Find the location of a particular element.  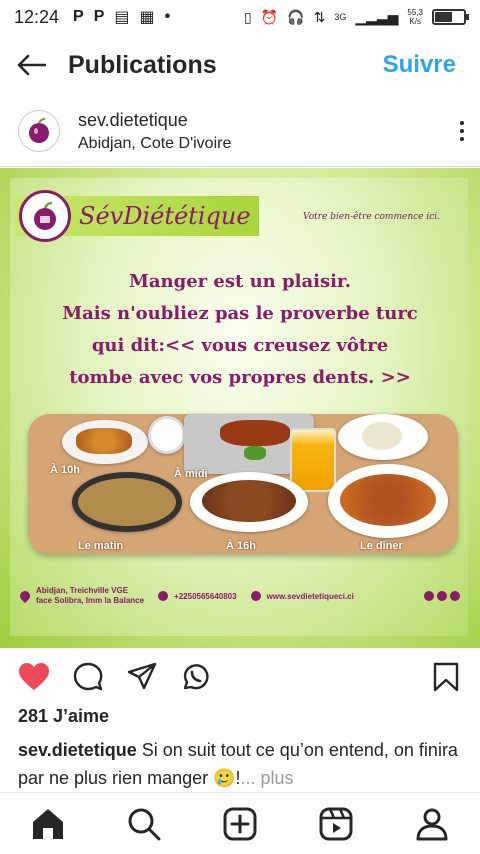

network-speed: 55,3 K/s is located at coordinates (415, 17).